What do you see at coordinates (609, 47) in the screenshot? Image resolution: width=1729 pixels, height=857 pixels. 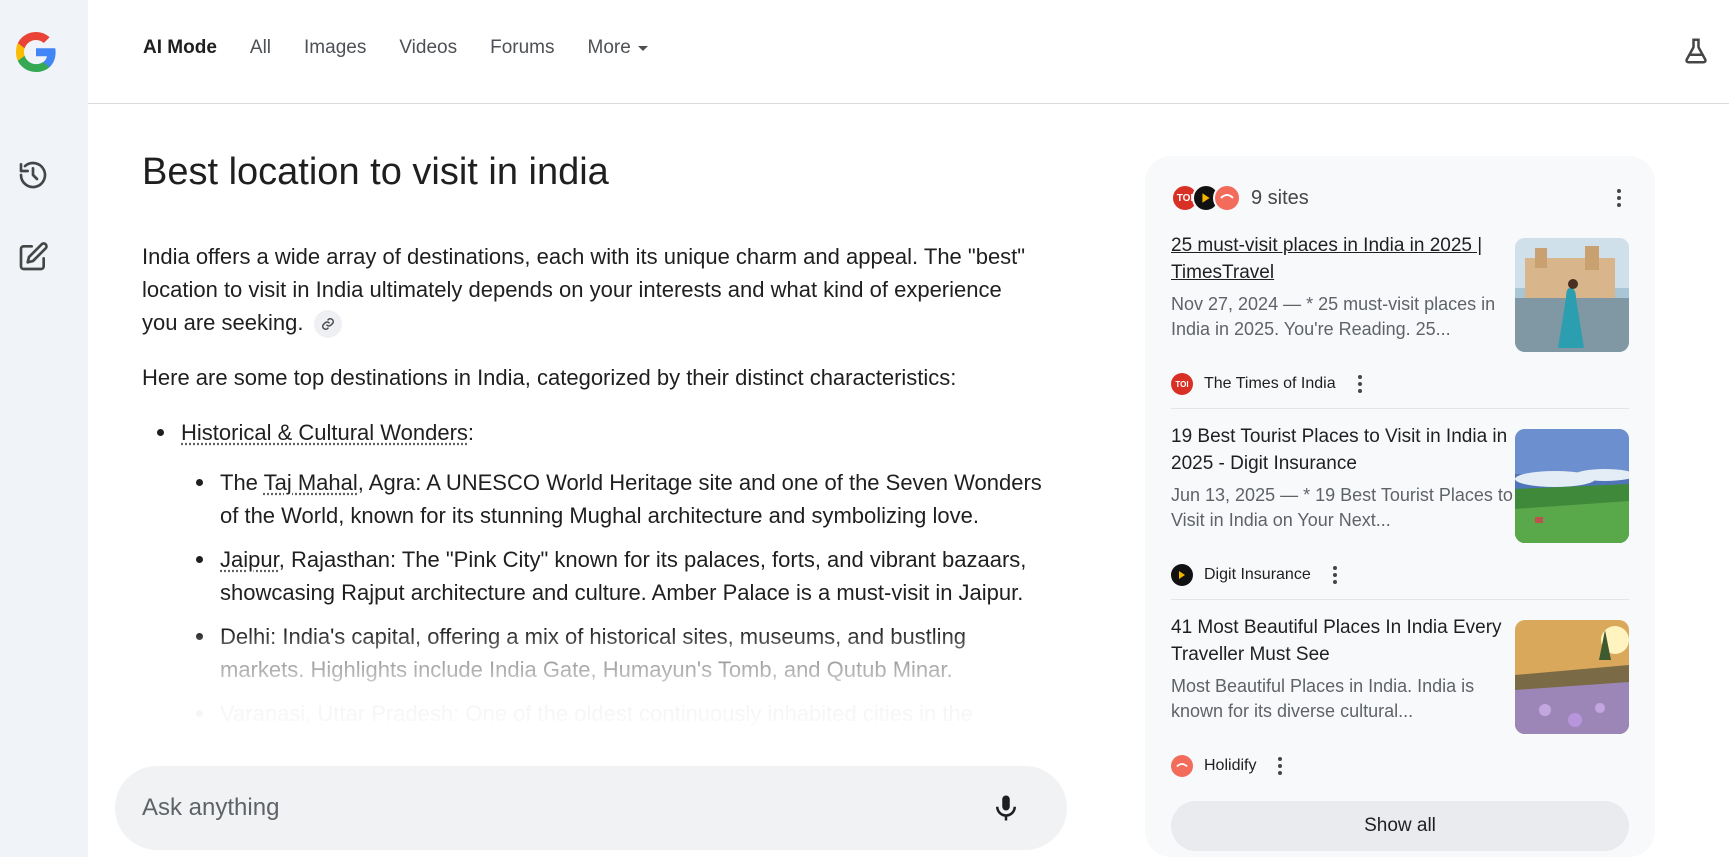 I see `tab-more-label: More` at bounding box center [609, 47].